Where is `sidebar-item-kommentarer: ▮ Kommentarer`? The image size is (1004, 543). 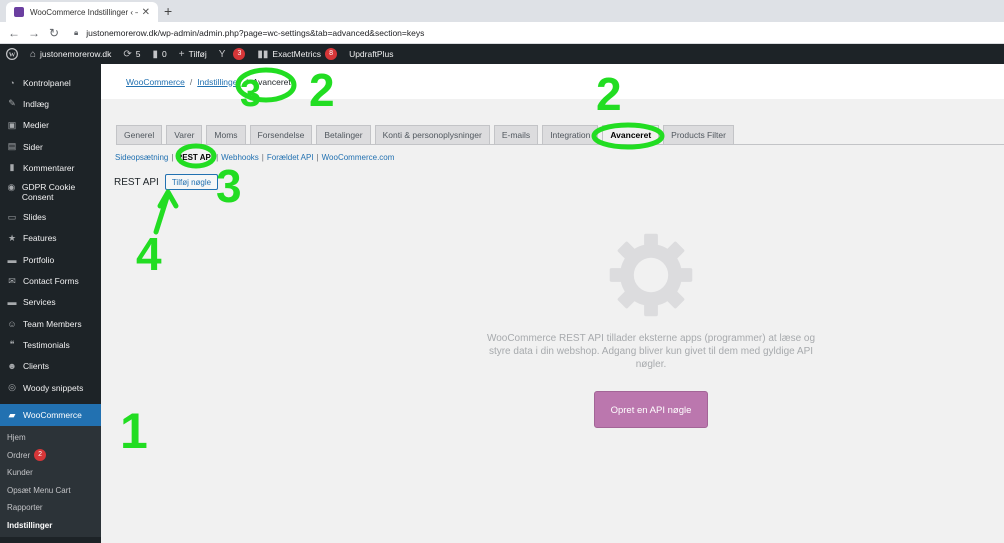 sidebar-item-kommentarer: ▮ Kommentarer is located at coordinates (50, 167).